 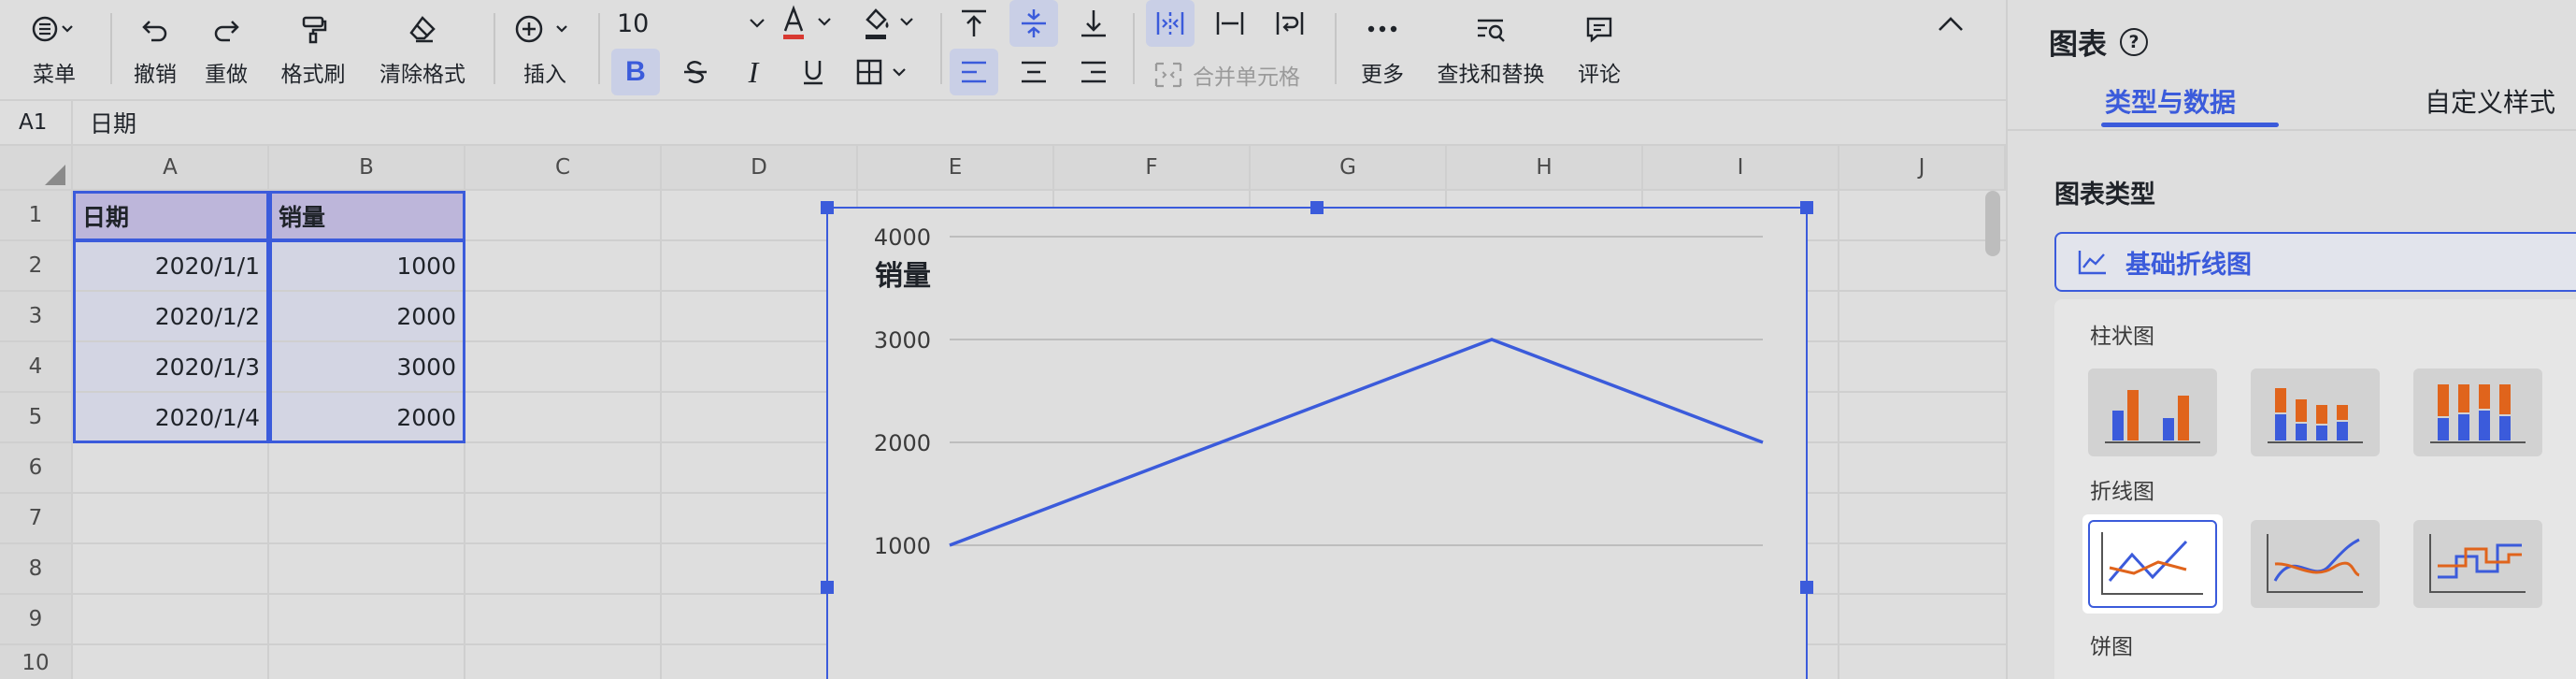 I want to click on row-header-3: 3, so click(x=36, y=317).